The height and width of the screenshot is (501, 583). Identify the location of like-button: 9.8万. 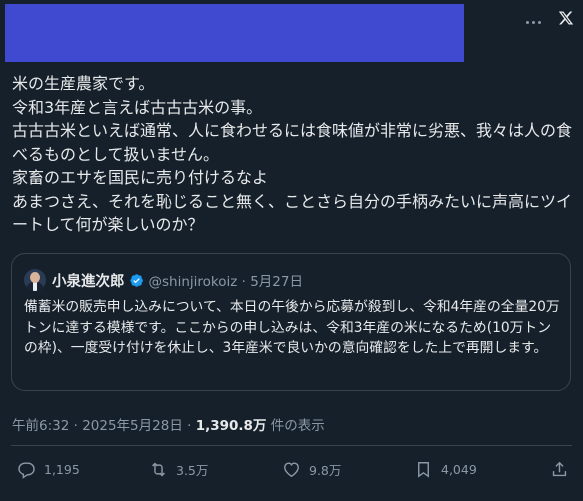
(311, 469).